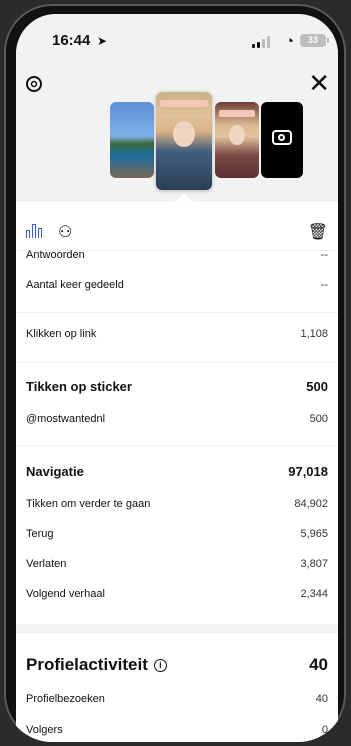 The width and height of the screenshot is (351, 746). What do you see at coordinates (324, 730) in the screenshot?
I see `row-value: 0` at bounding box center [324, 730].